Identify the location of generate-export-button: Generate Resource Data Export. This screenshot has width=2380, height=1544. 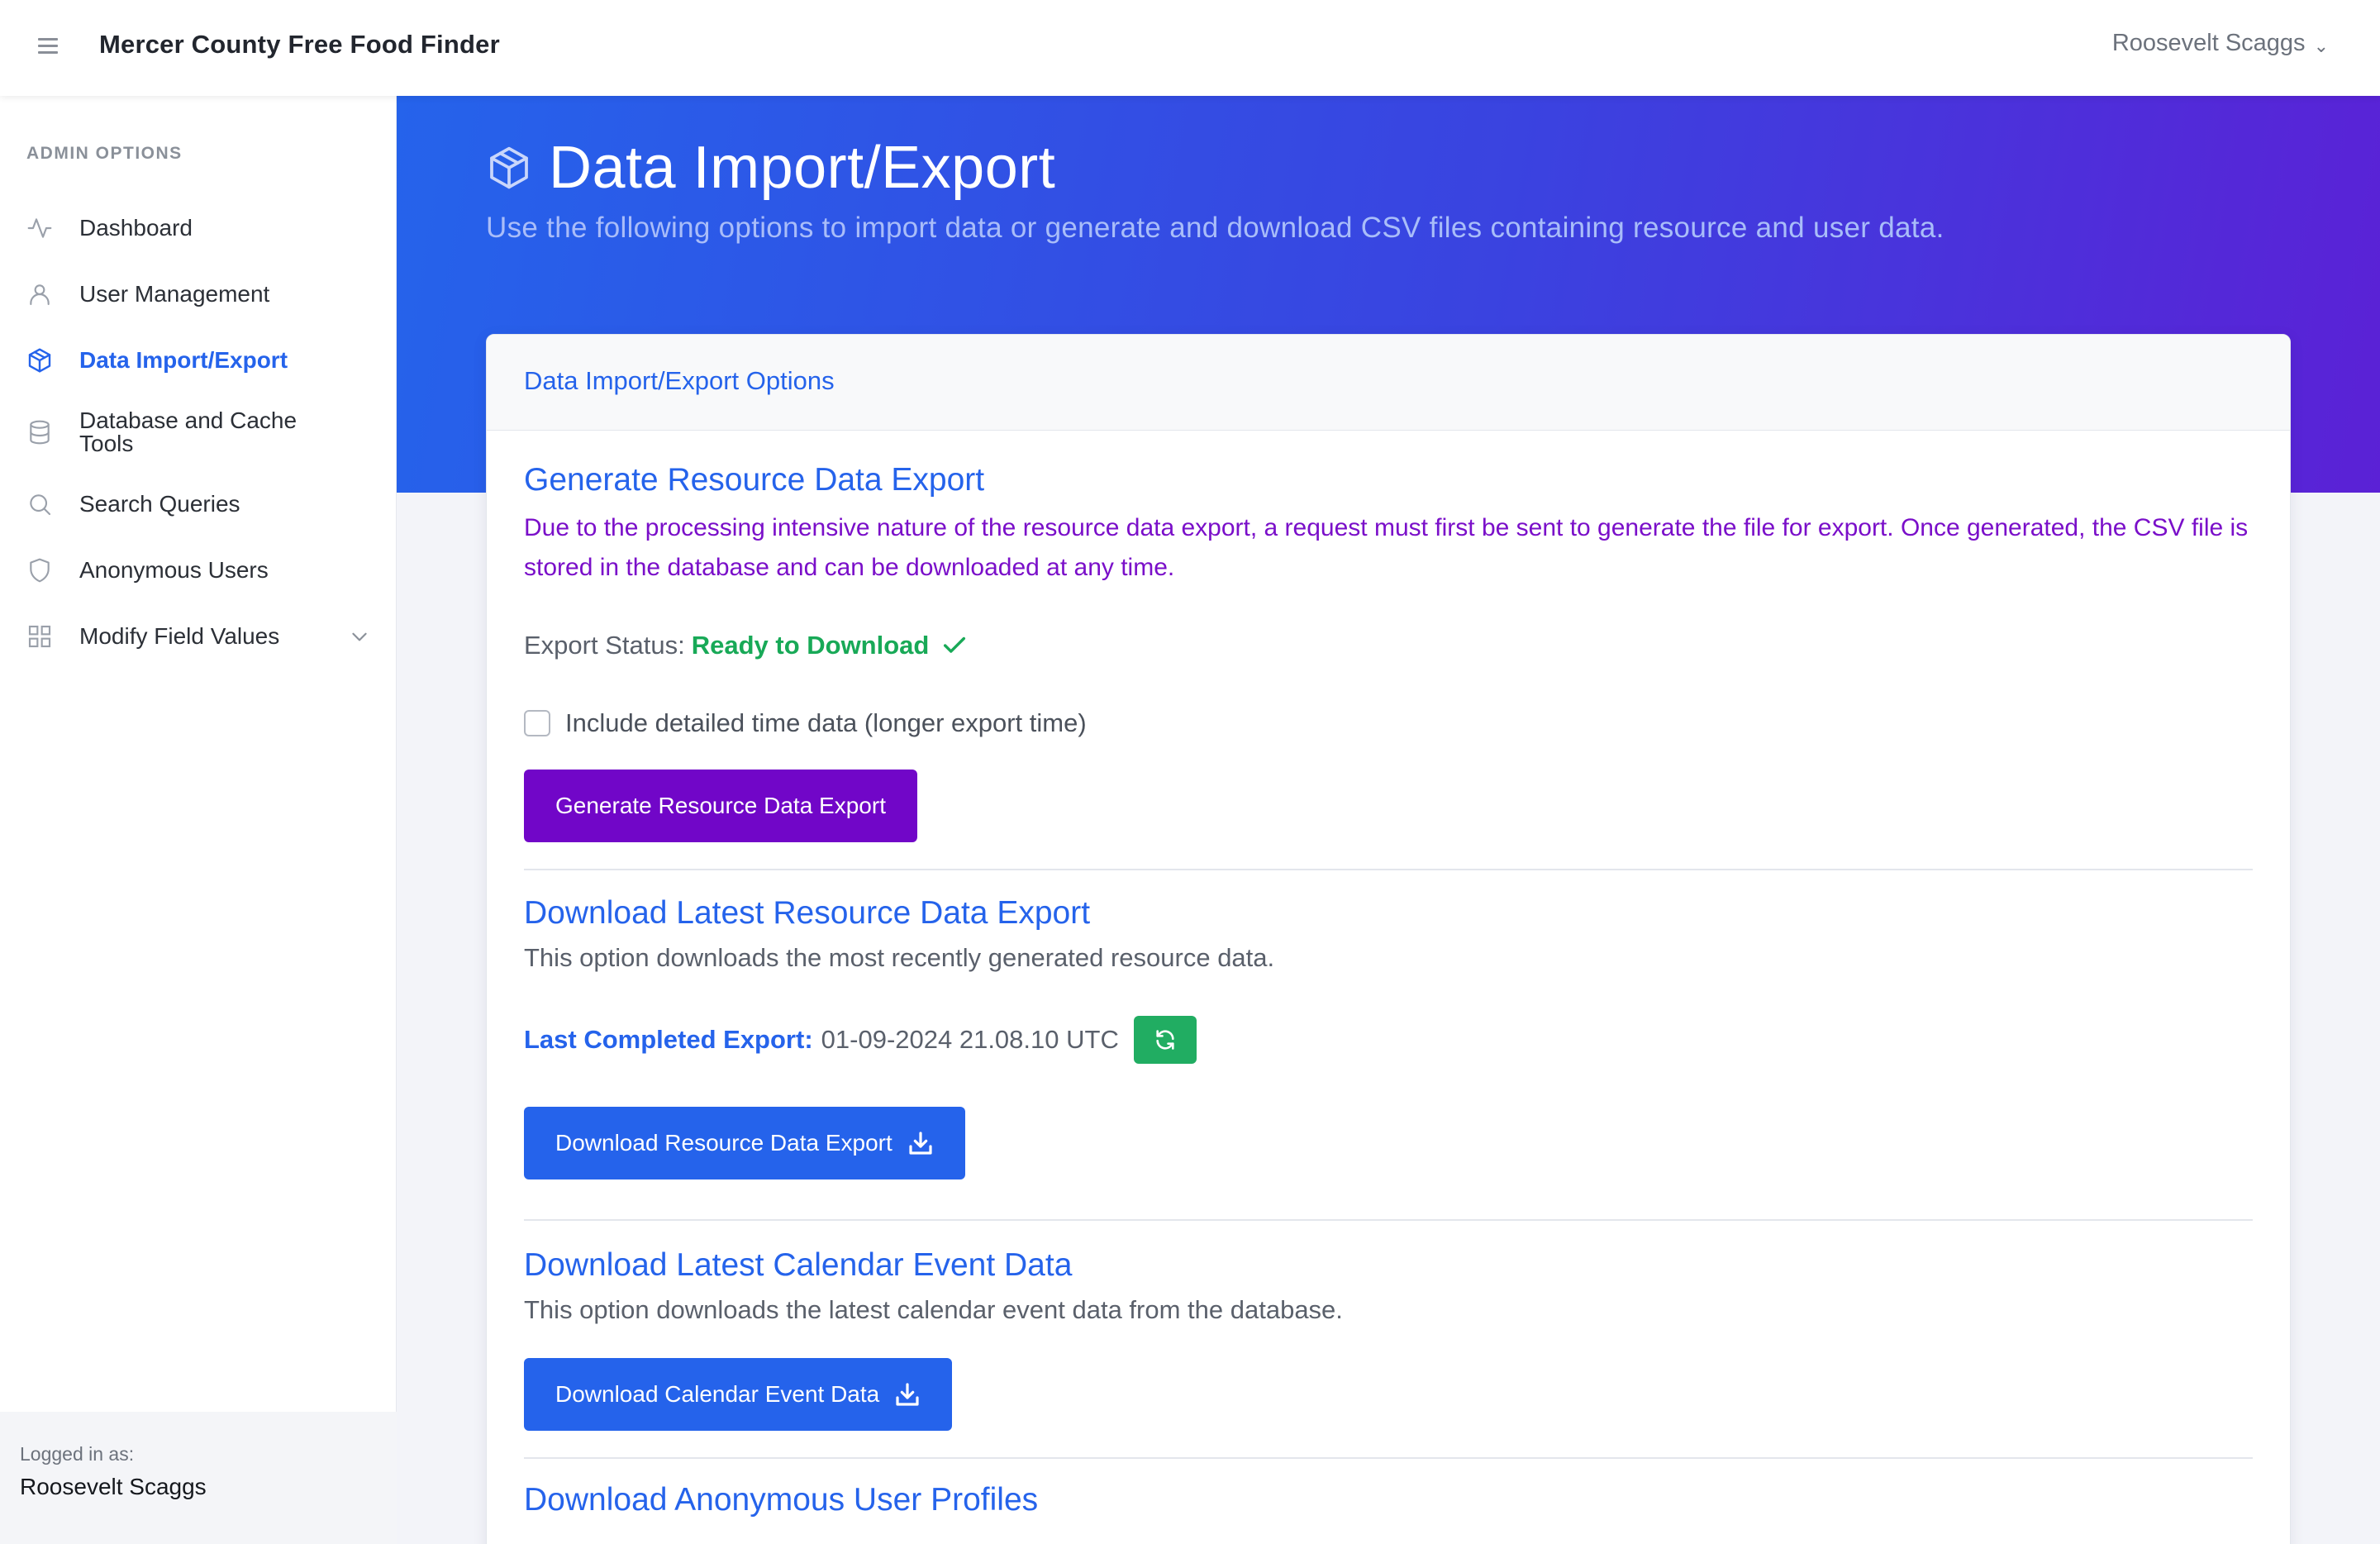
(720, 806).